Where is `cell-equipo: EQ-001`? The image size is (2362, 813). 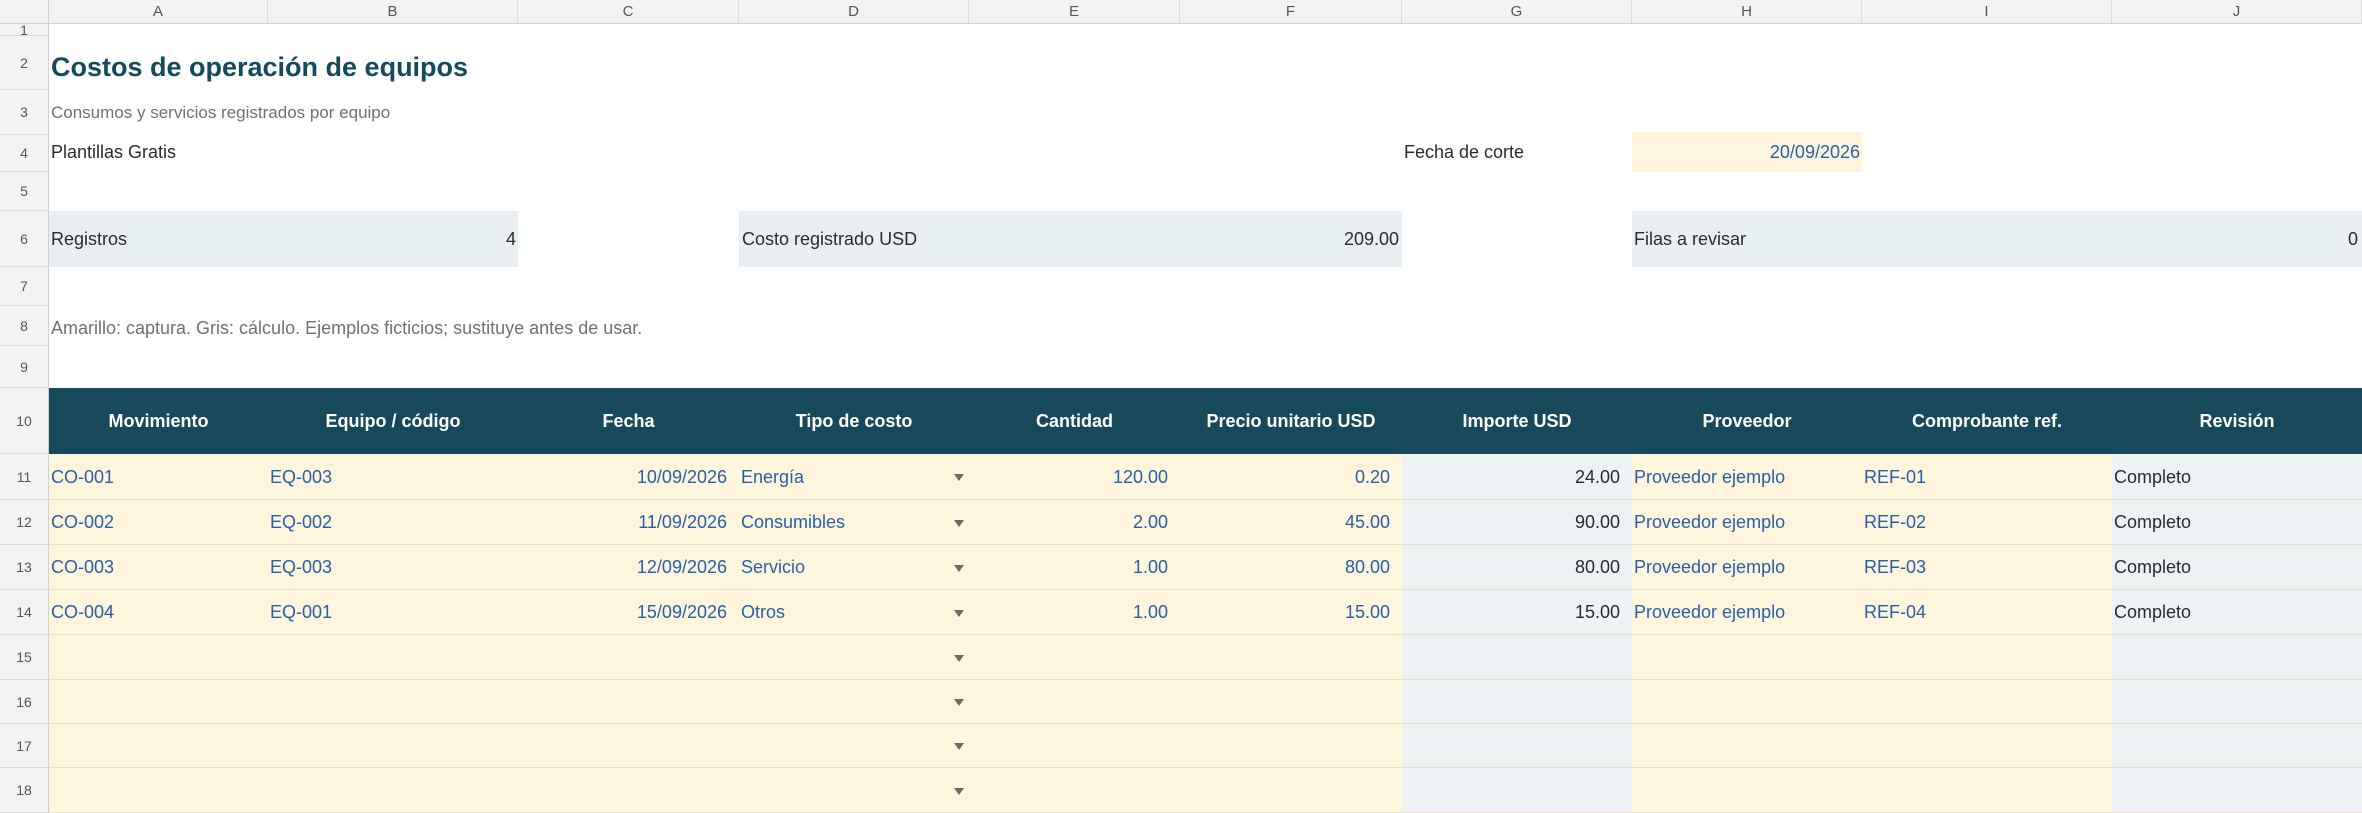 cell-equipo: EQ-001 is located at coordinates (393, 612).